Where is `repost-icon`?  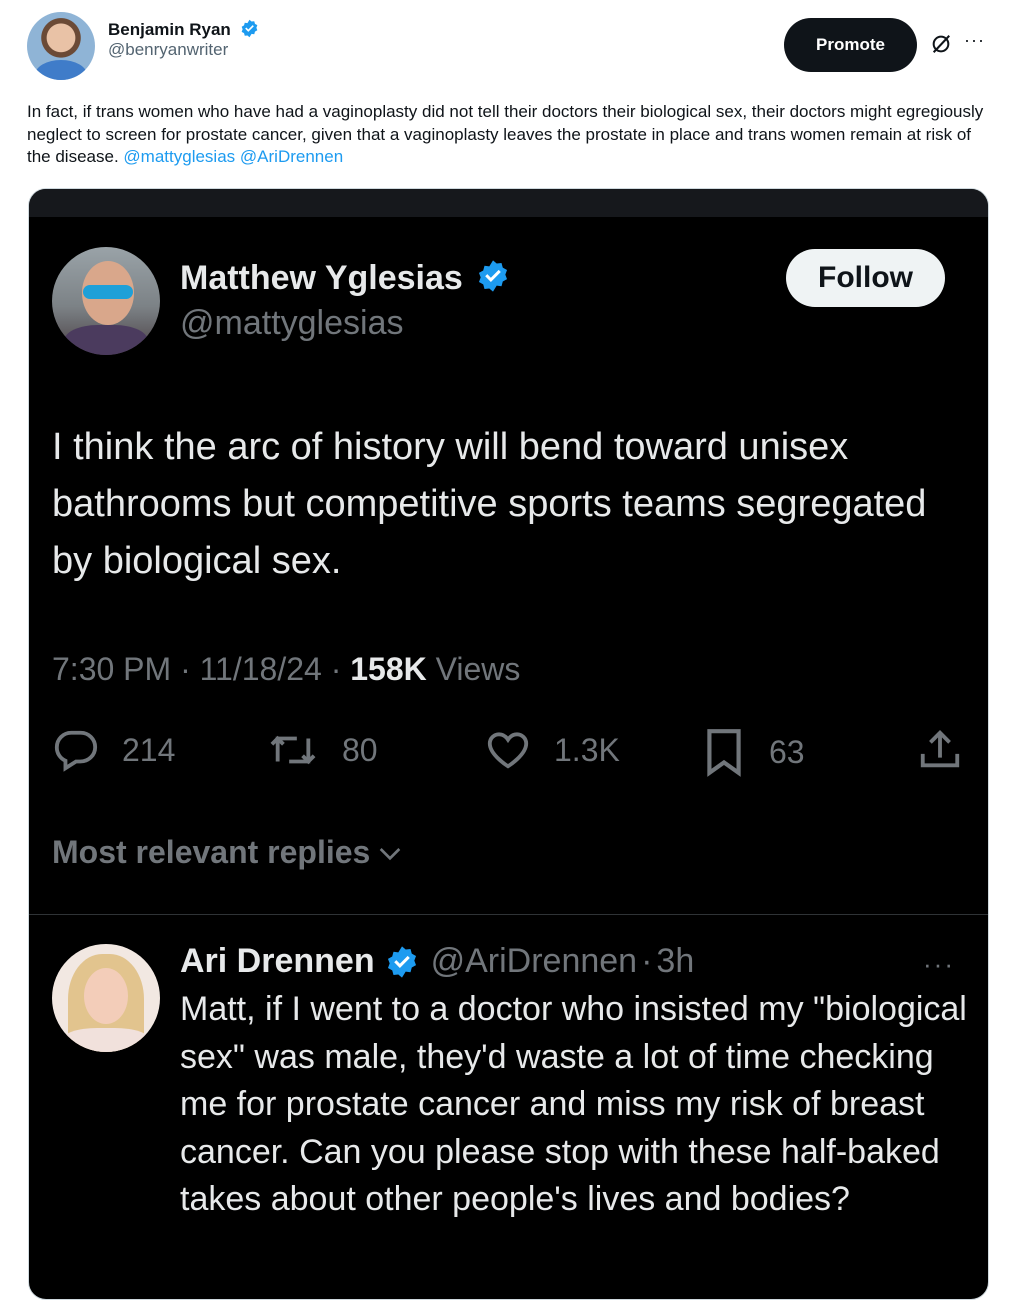
repost-icon is located at coordinates (293, 750).